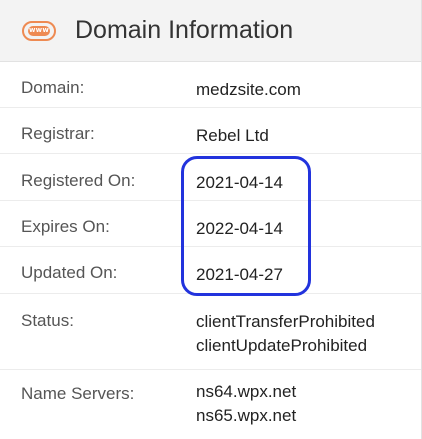 The height and width of the screenshot is (439, 422). I want to click on registrar-label: Registrar:, so click(58, 133).